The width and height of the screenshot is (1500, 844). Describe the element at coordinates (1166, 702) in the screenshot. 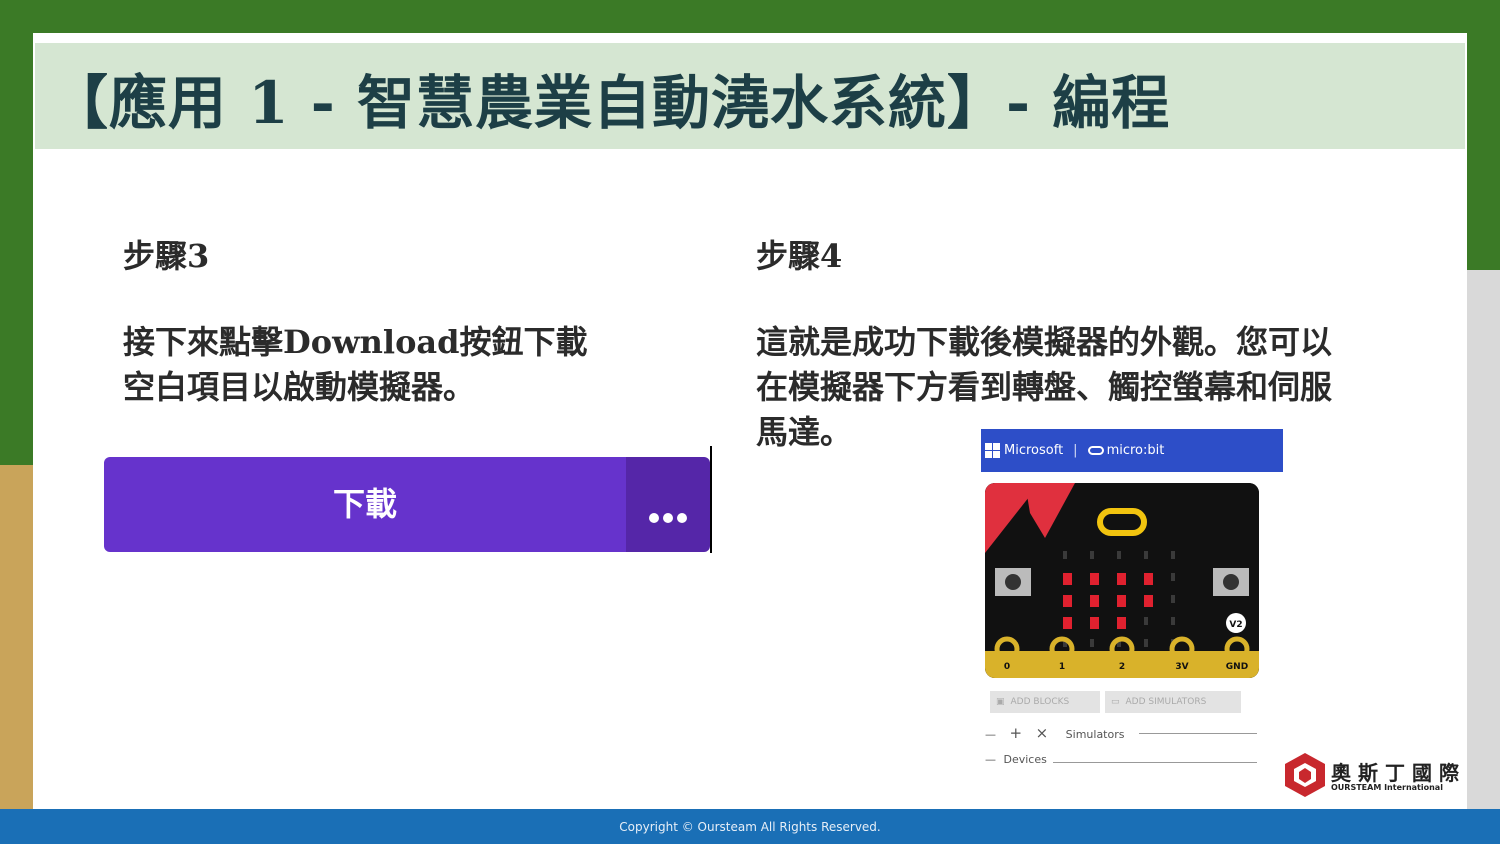

I see `add-simulators-label: ADD SIMULATORS` at that location.